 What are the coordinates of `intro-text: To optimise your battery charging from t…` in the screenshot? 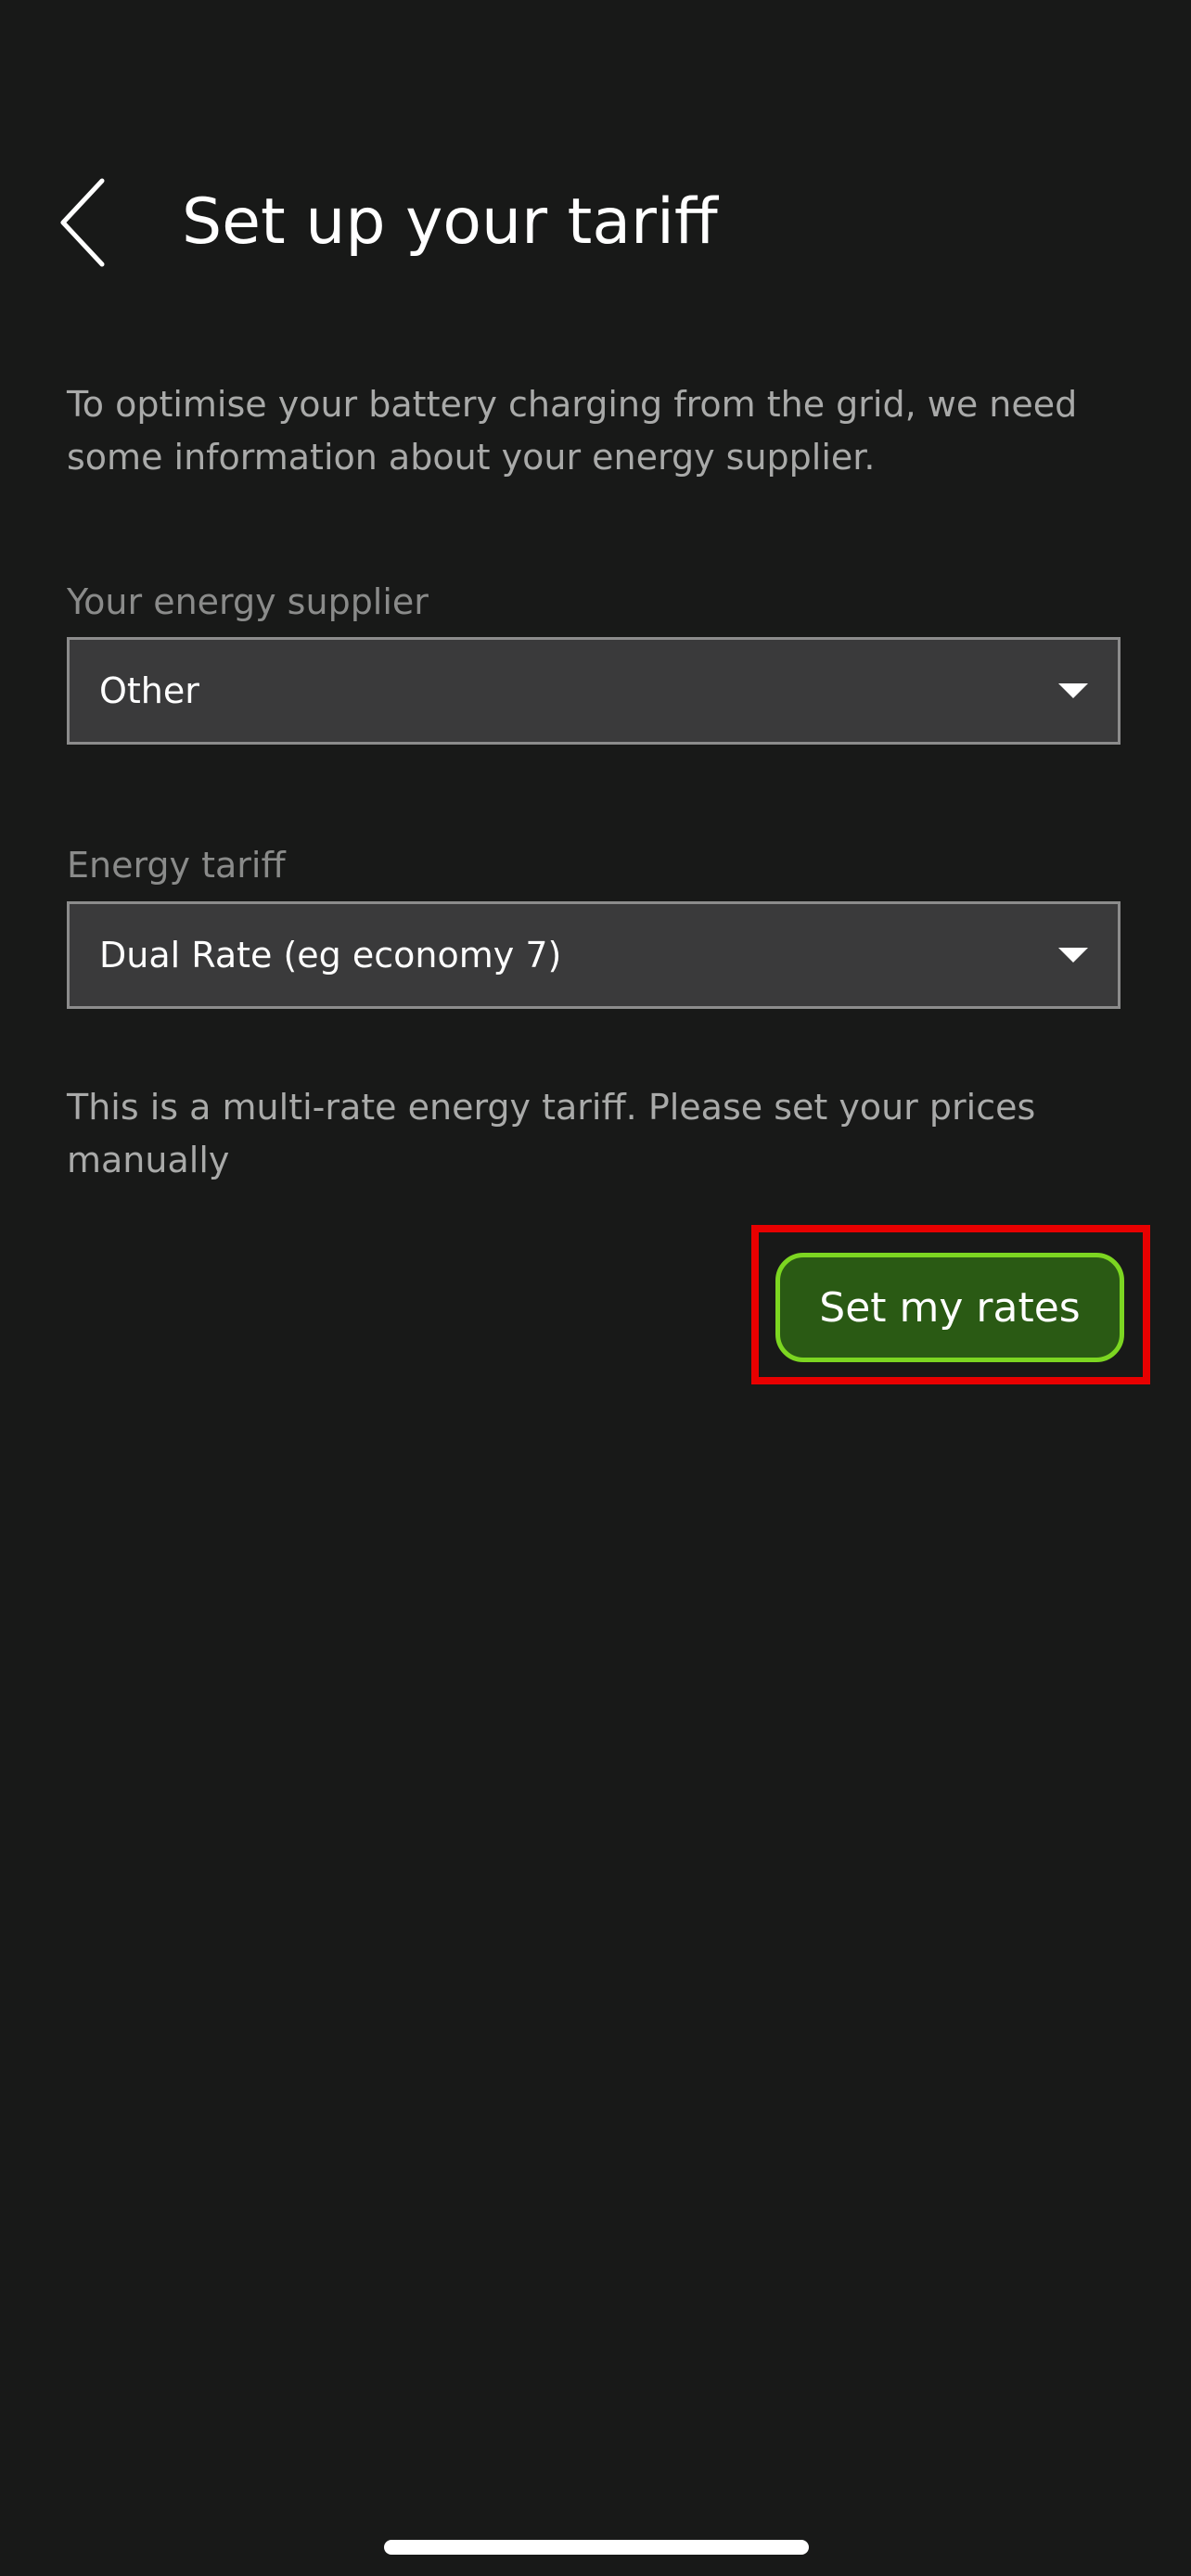 It's located at (572, 431).